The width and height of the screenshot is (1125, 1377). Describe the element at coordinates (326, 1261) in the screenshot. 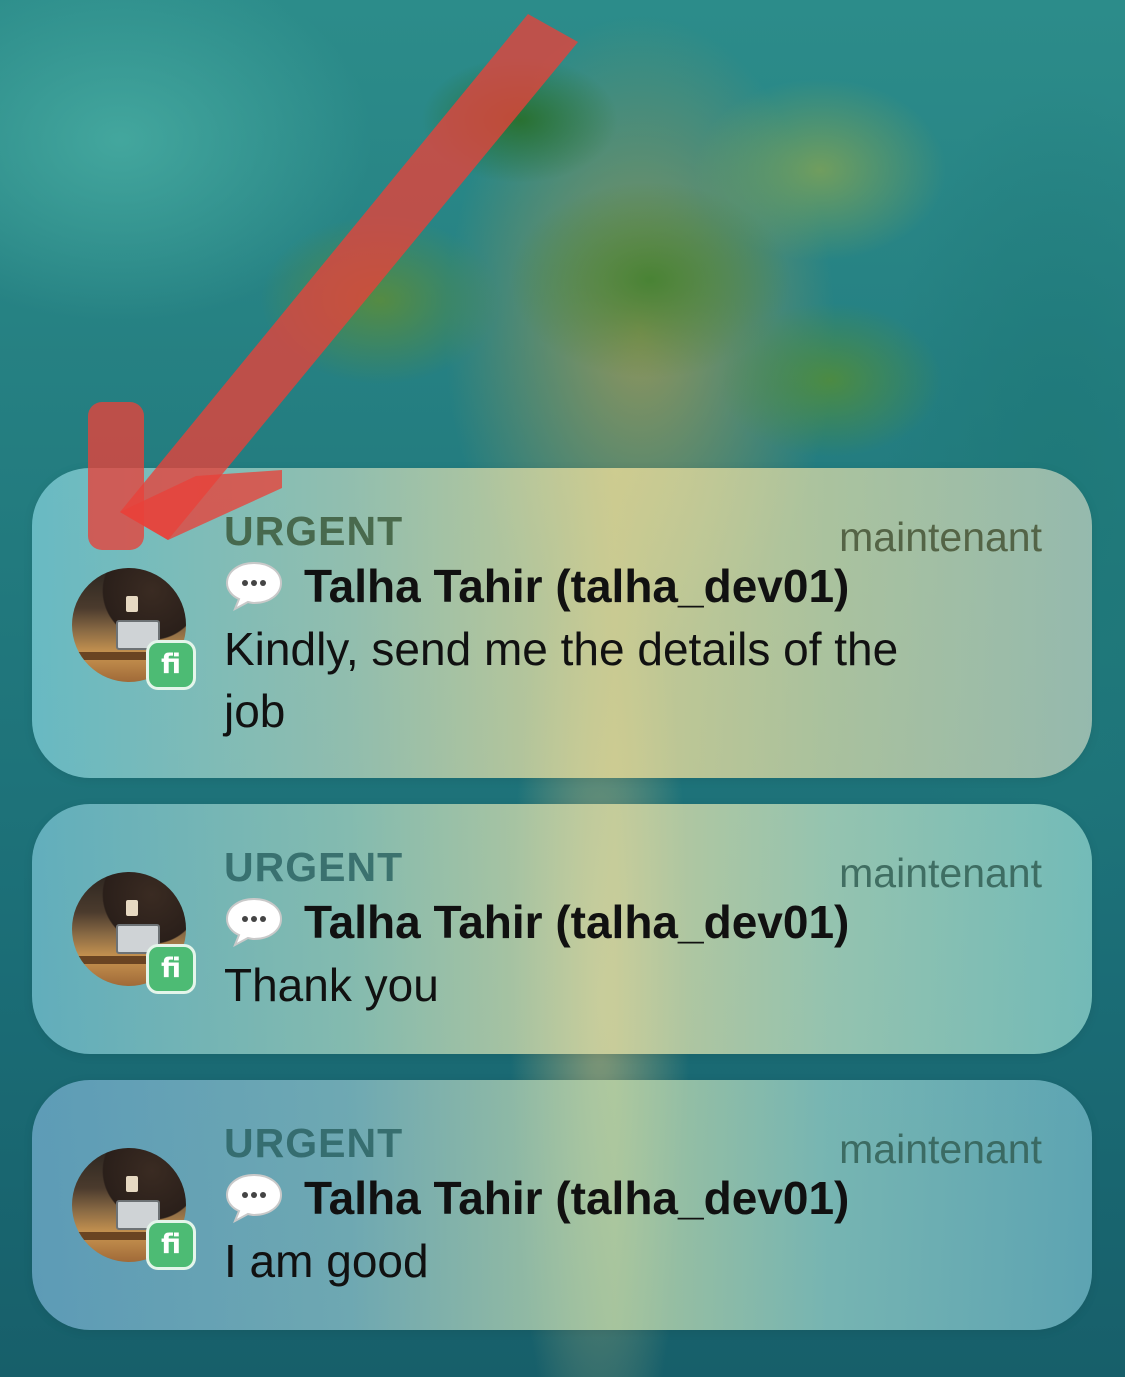

I see `message-text: I am good` at that location.